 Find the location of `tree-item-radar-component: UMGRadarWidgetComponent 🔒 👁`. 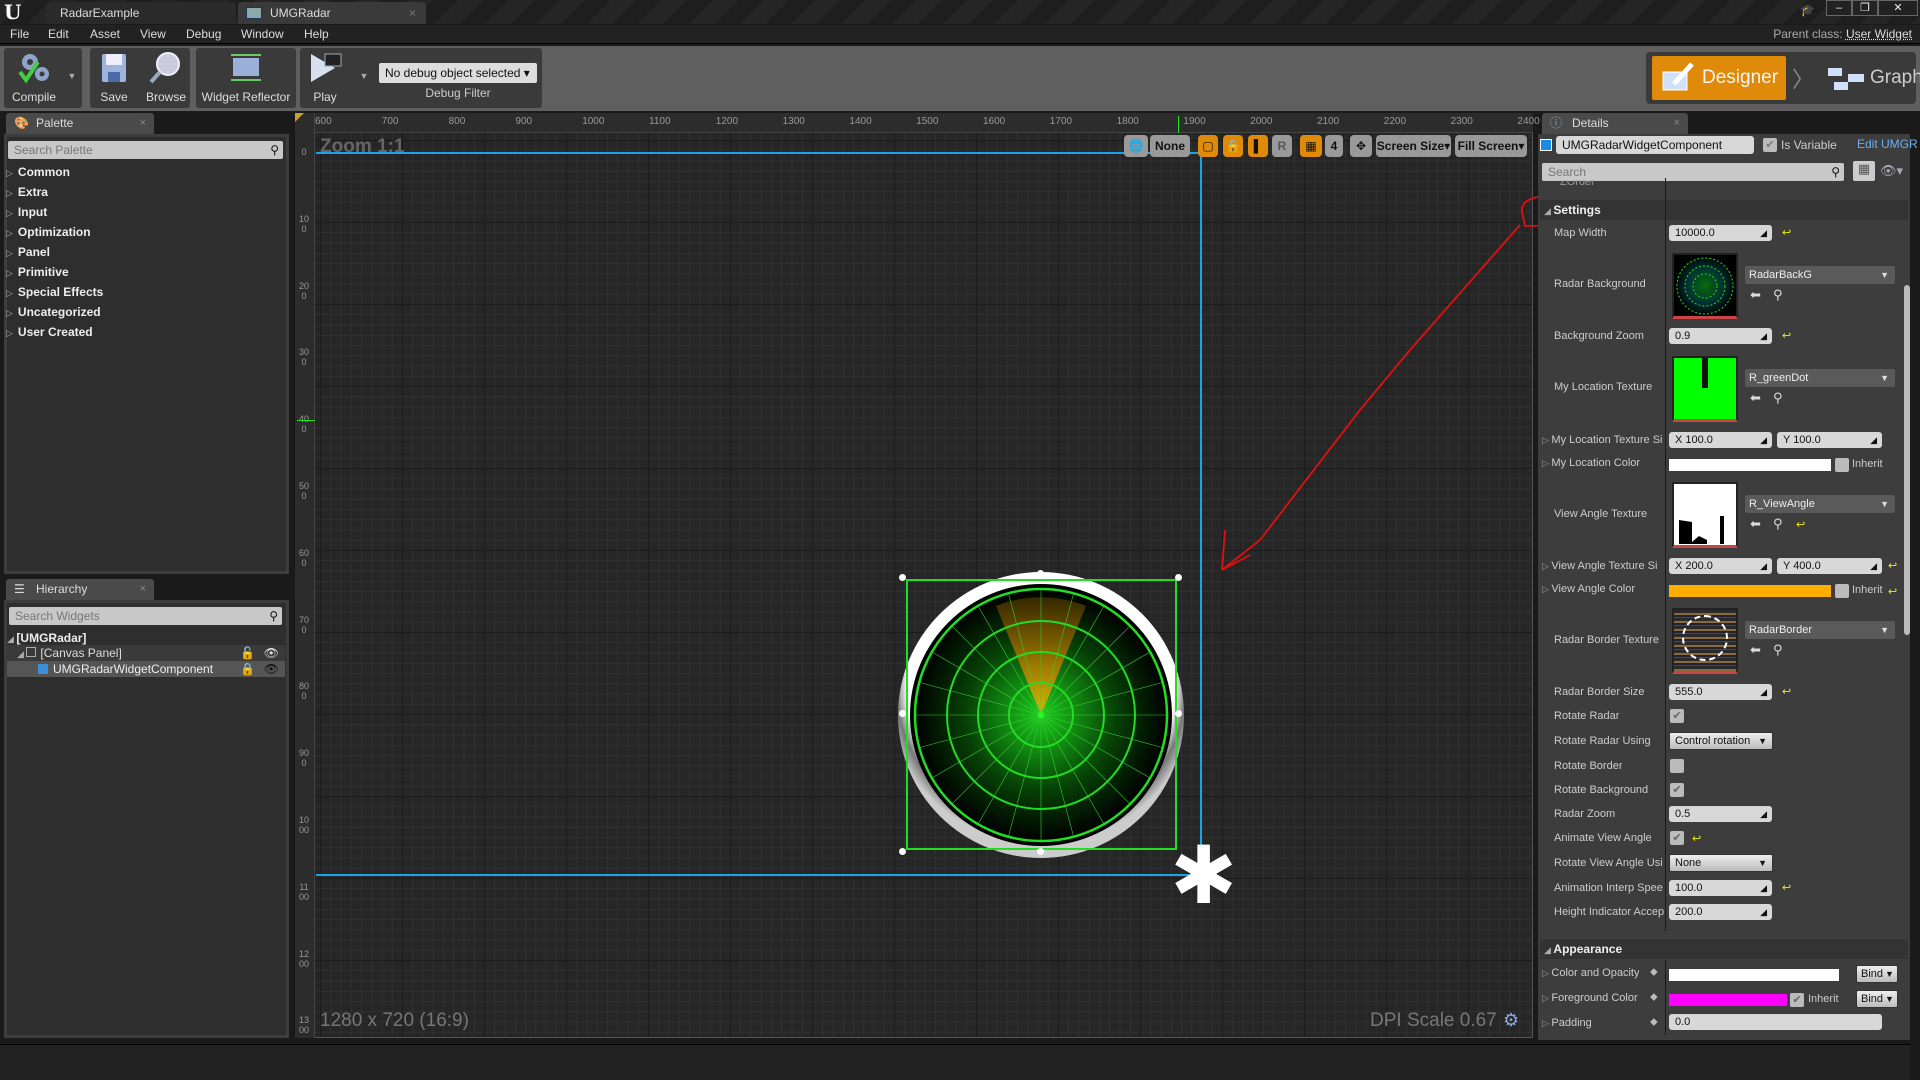

tree-item-radar-component: UMGRadarWidgetComponent 🔒 👁 is located at coordinates (146, 669).